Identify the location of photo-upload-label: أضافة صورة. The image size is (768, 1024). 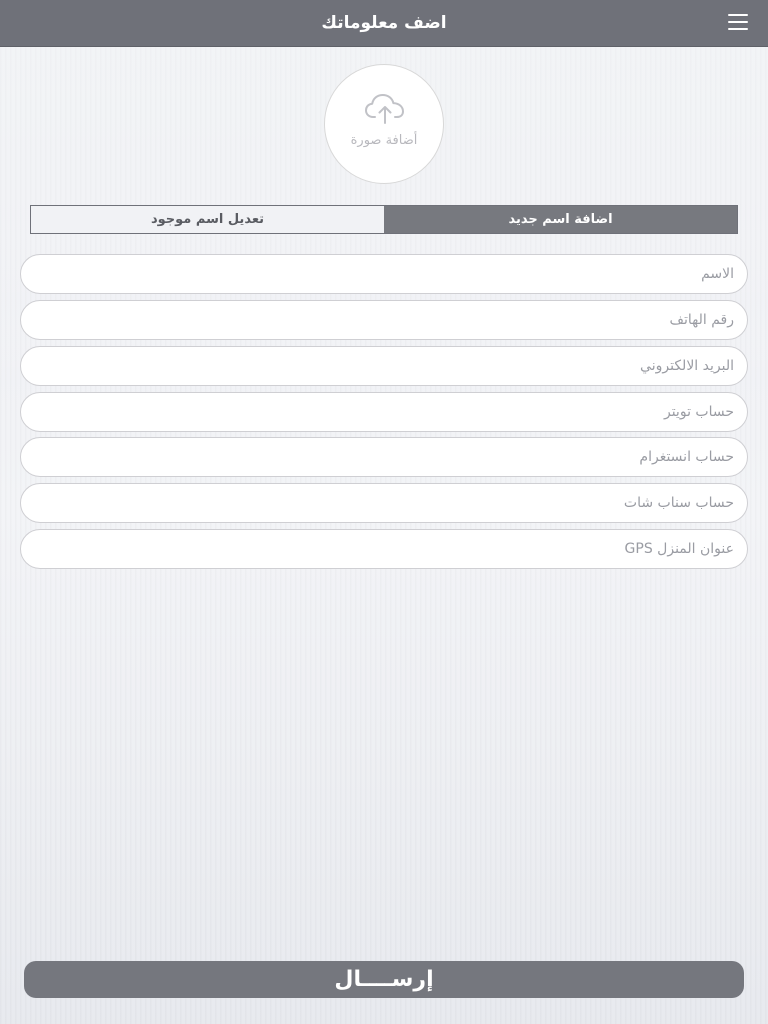
(384, 140).